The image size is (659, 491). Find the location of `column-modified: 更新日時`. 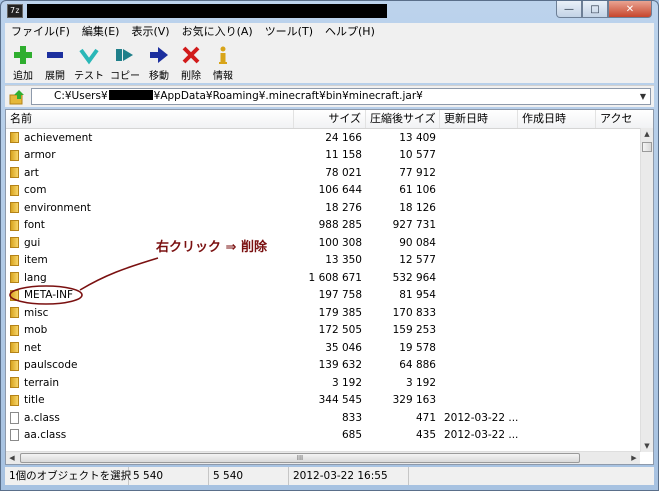

column-modified: 更新日時 is located at coordinates (479, 119).